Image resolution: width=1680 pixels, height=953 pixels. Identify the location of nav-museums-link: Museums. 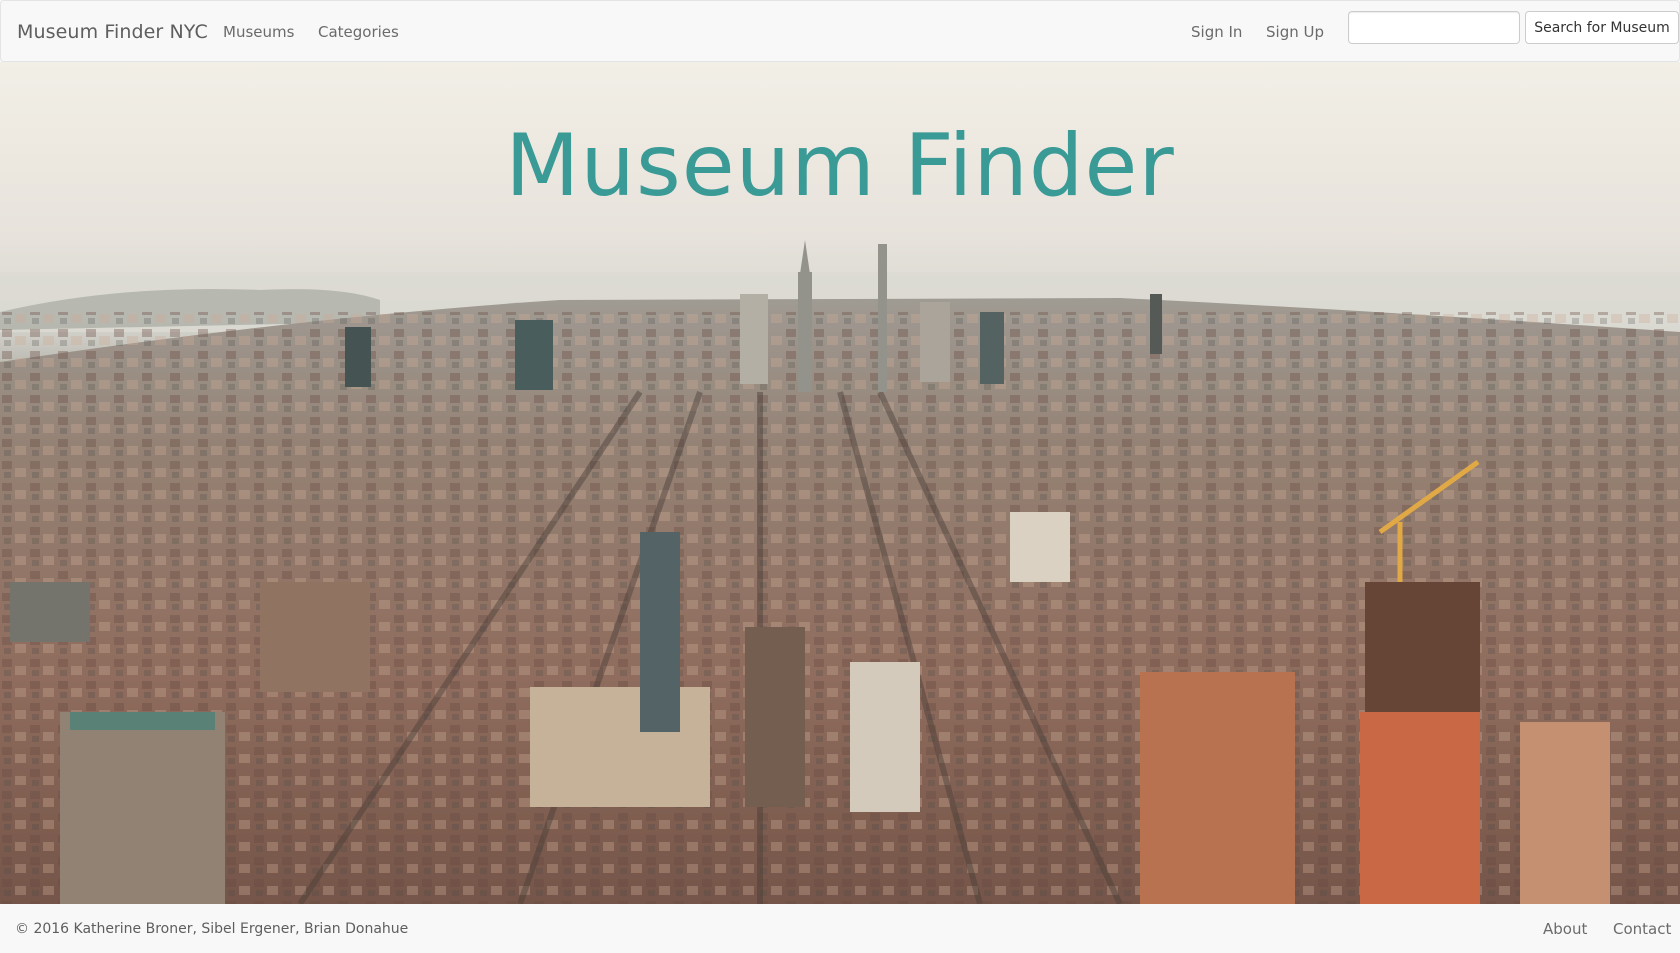
(258, 32).